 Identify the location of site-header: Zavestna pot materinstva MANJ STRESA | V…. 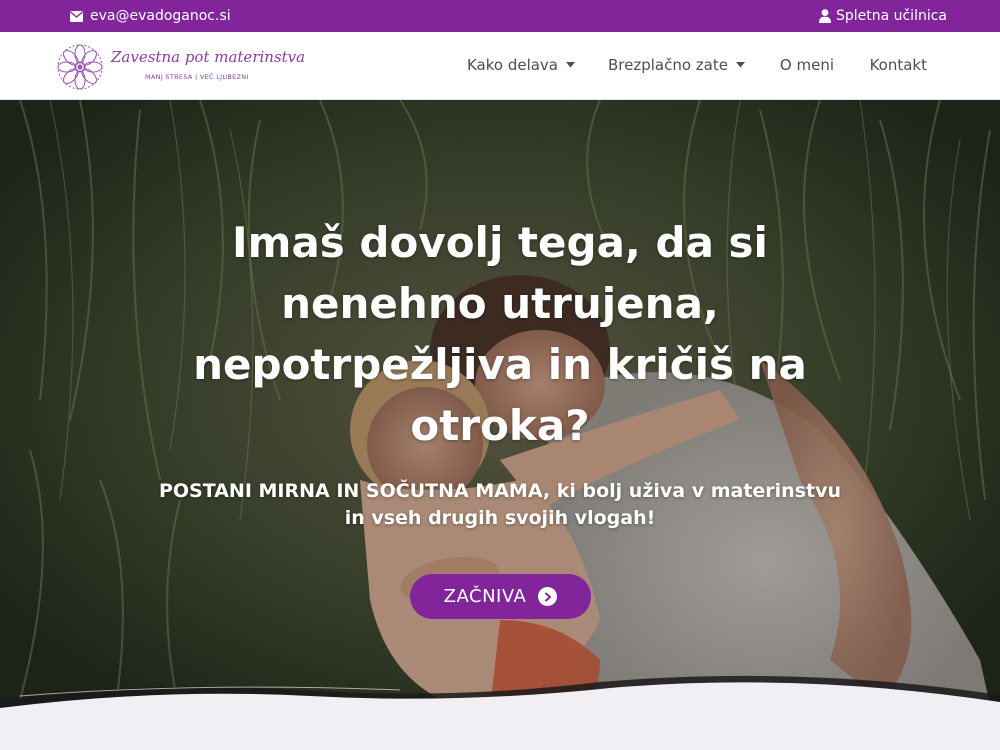
(500, 66).